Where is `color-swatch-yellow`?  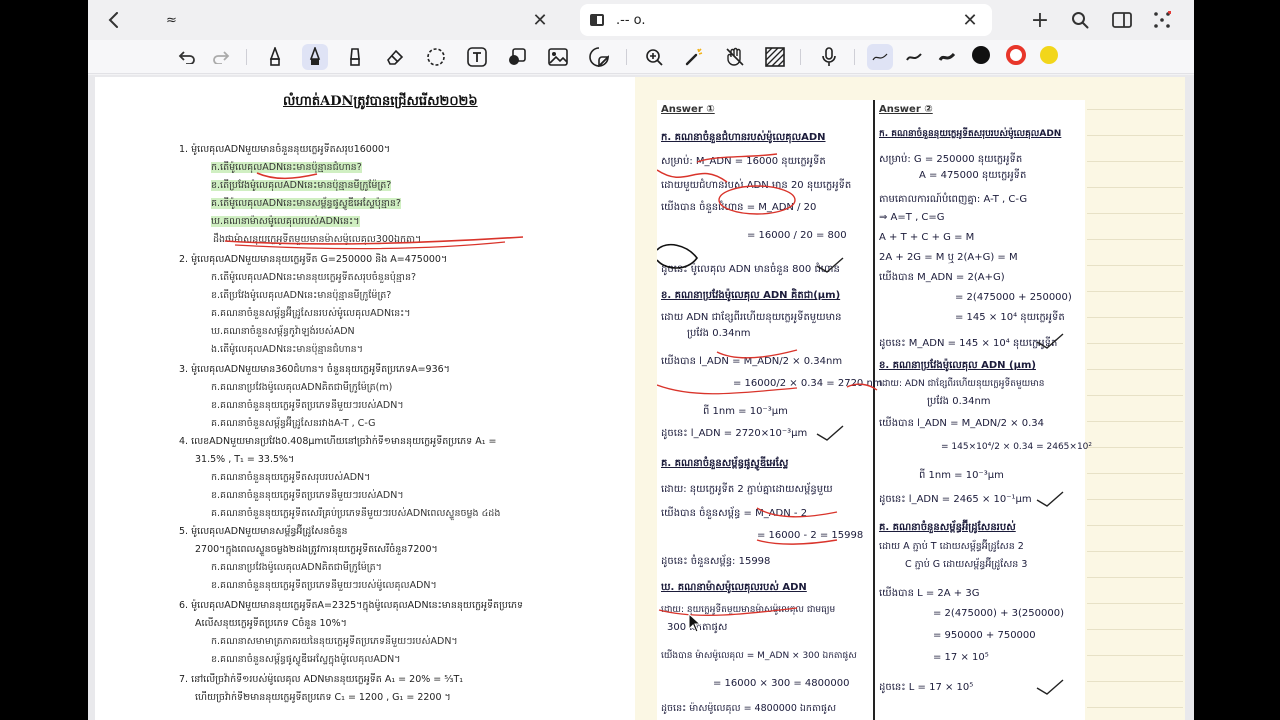 color-swatch-yellow is located at coordinates (1049, 55).